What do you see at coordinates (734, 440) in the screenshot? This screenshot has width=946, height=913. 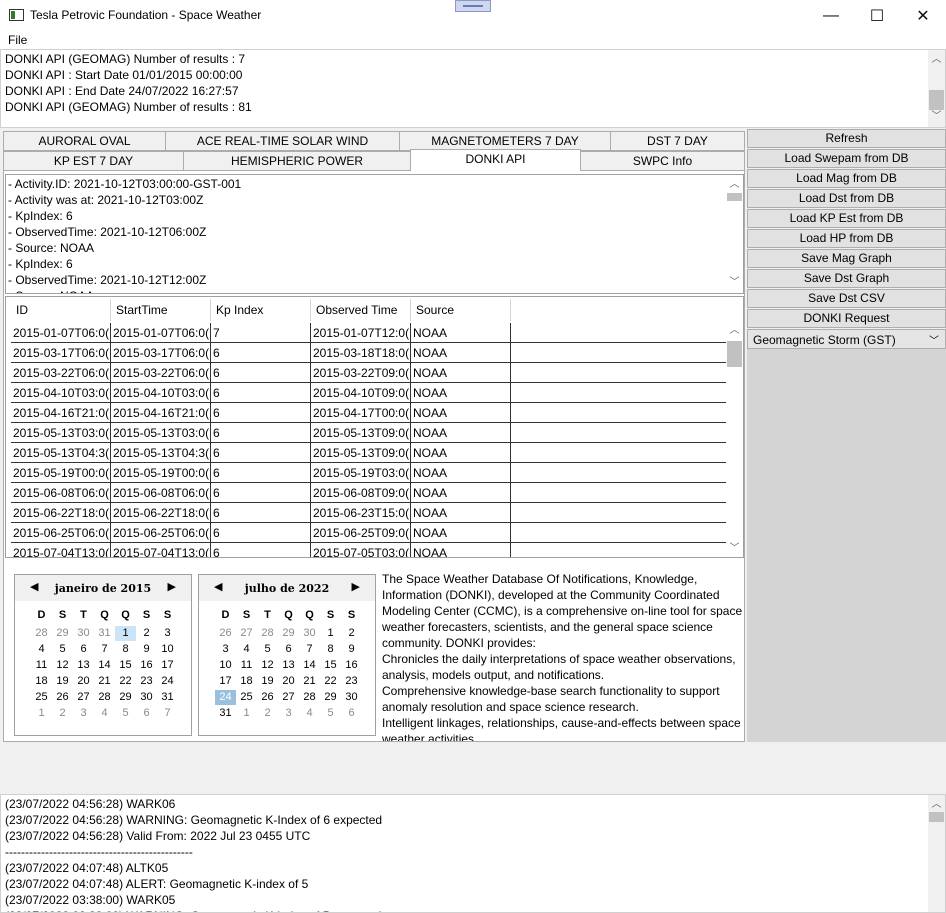 I see `table-scrollbar: ︿ ﹀` at bounding box center [734, 440].